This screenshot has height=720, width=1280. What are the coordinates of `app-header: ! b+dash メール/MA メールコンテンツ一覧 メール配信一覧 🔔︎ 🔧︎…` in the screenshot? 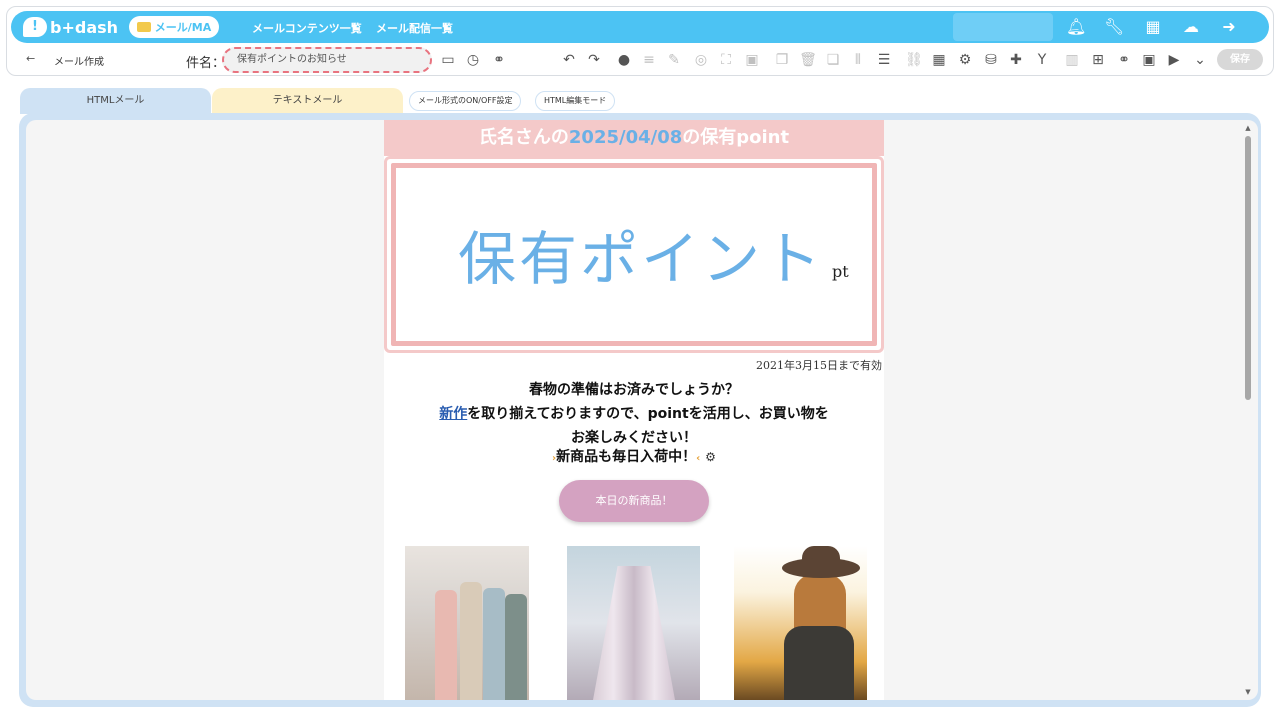 It's located at (640, 27).